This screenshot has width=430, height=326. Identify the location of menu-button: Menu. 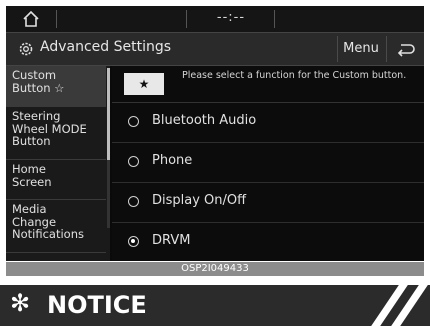
(360, 49).